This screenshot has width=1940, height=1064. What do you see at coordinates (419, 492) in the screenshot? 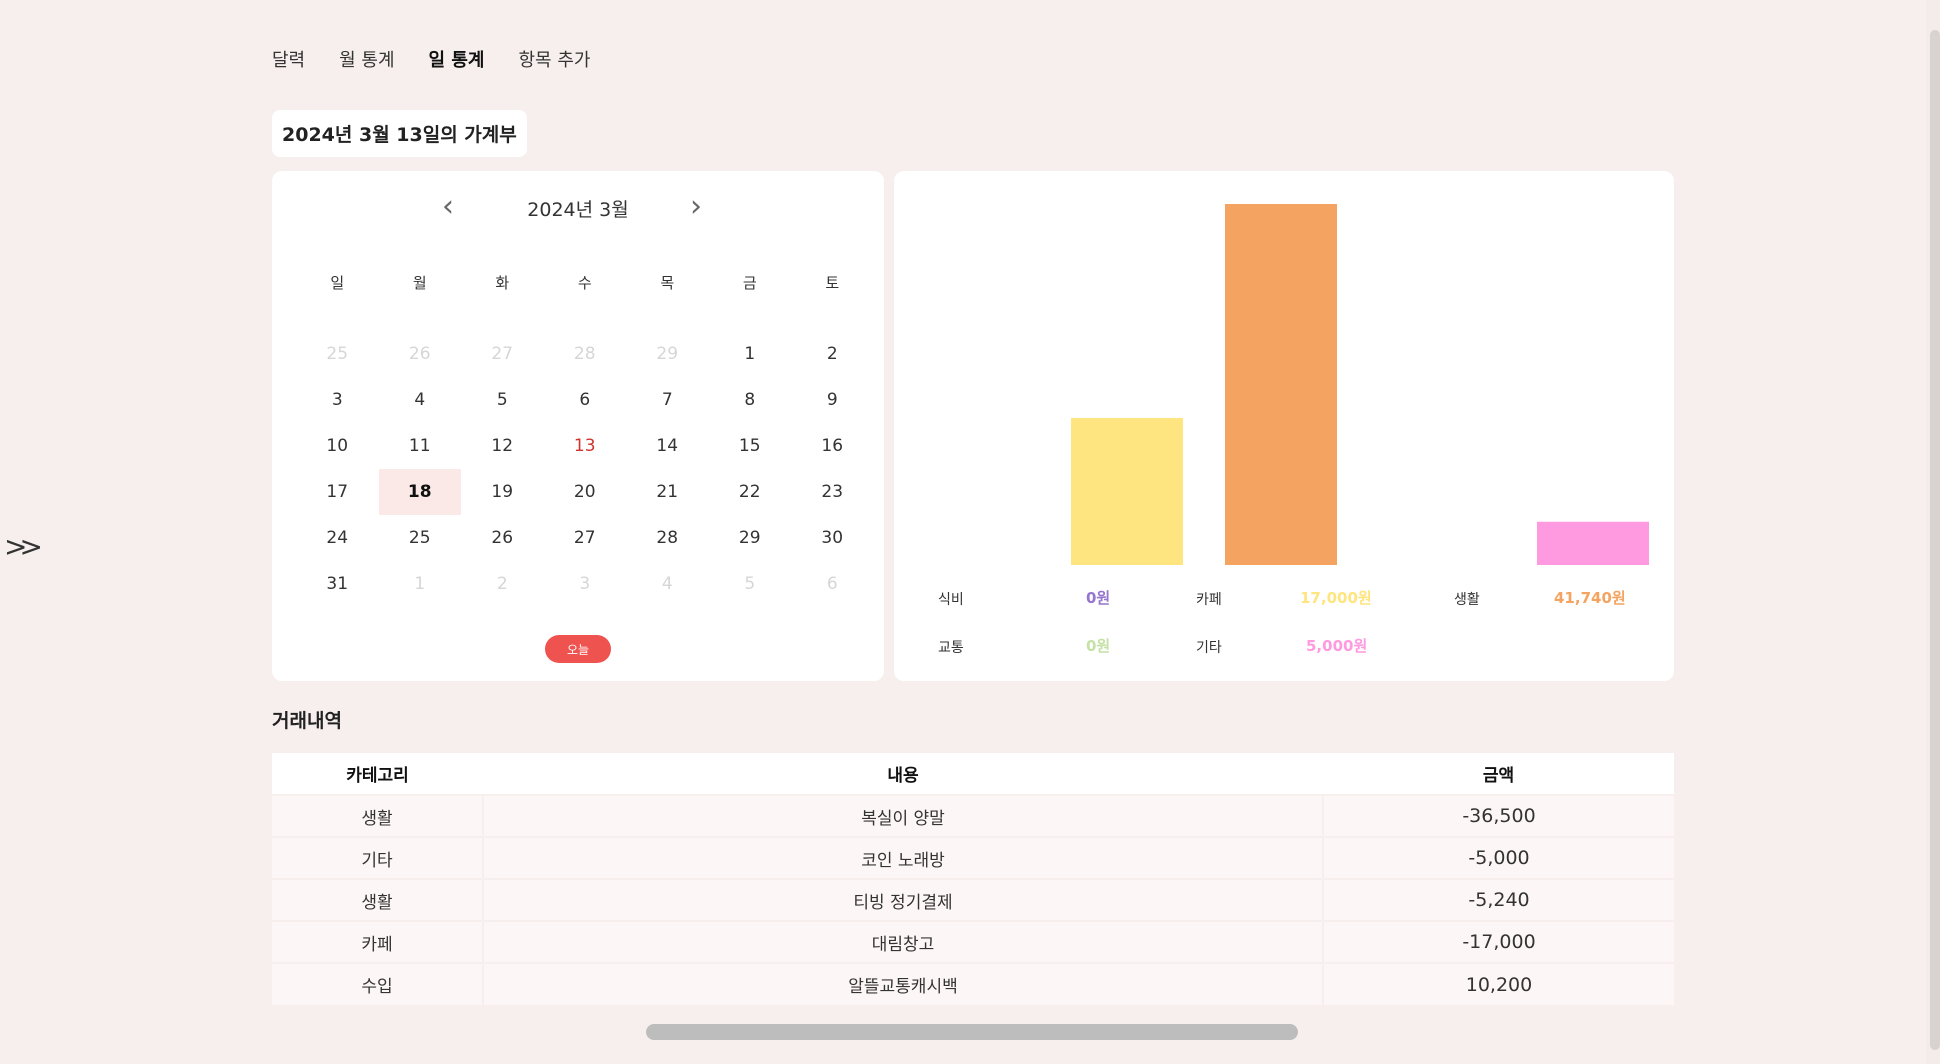
I see `calendar-day-selected: 18` at bounding box center [419, 492].